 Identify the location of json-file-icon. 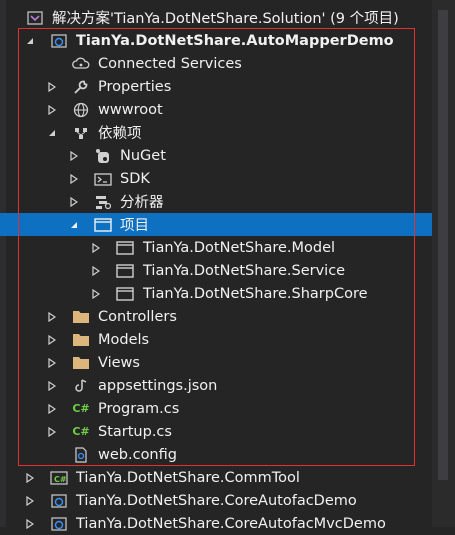
(81, 386).